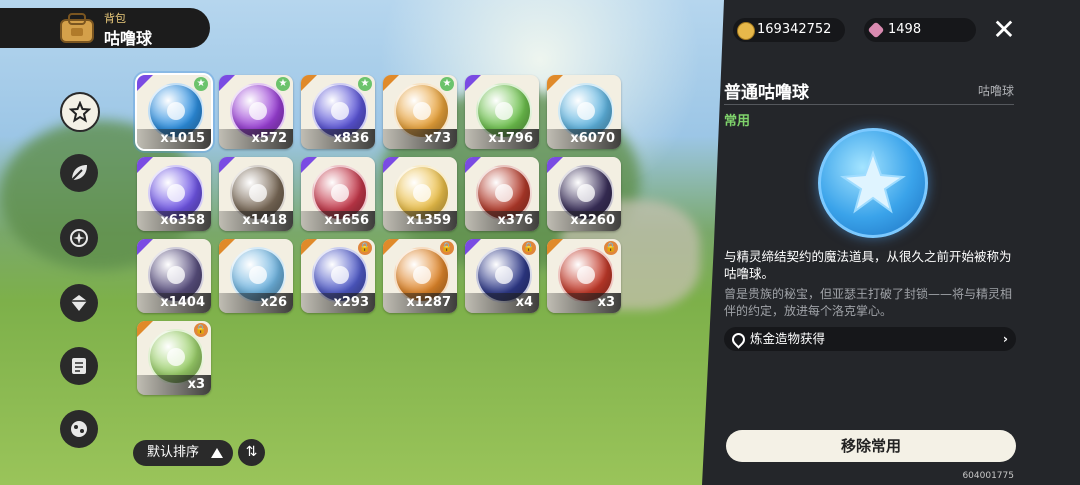 This screenshot has width=1080, height=485. I want to click on item-quantity: x1656, so click(338, 221).